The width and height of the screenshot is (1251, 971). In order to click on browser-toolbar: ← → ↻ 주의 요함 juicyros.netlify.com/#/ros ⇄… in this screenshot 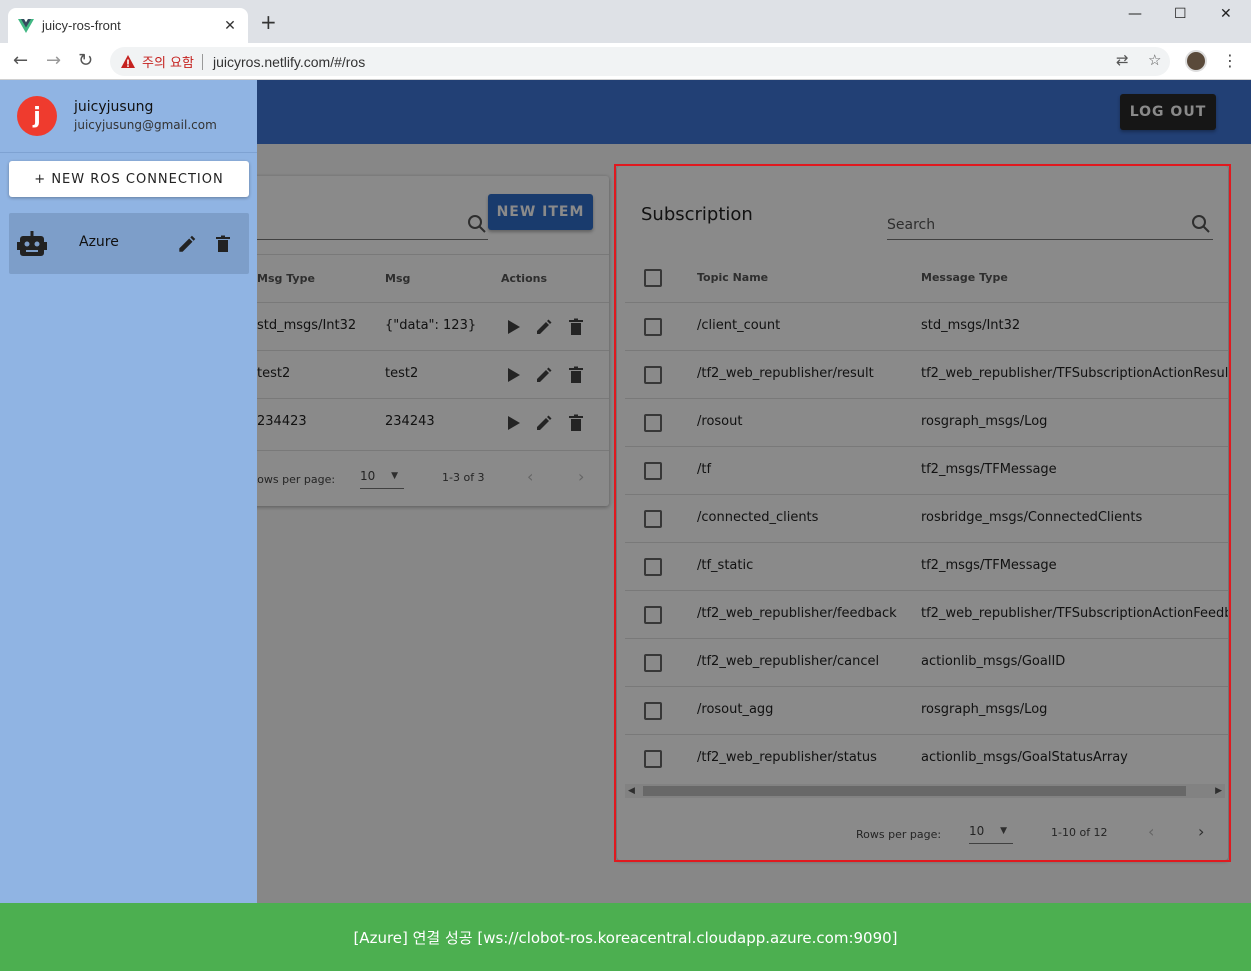, I will do `click(625, 61)`.